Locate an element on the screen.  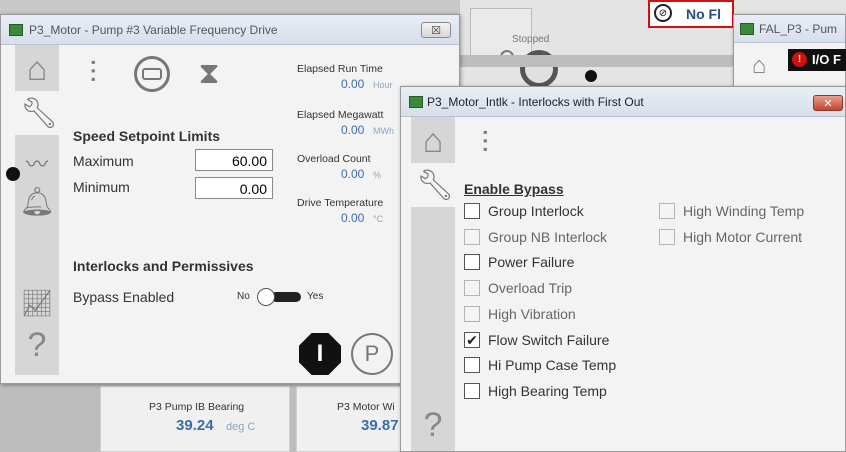
card-unit: deg C is located at coordinates (241, 427).